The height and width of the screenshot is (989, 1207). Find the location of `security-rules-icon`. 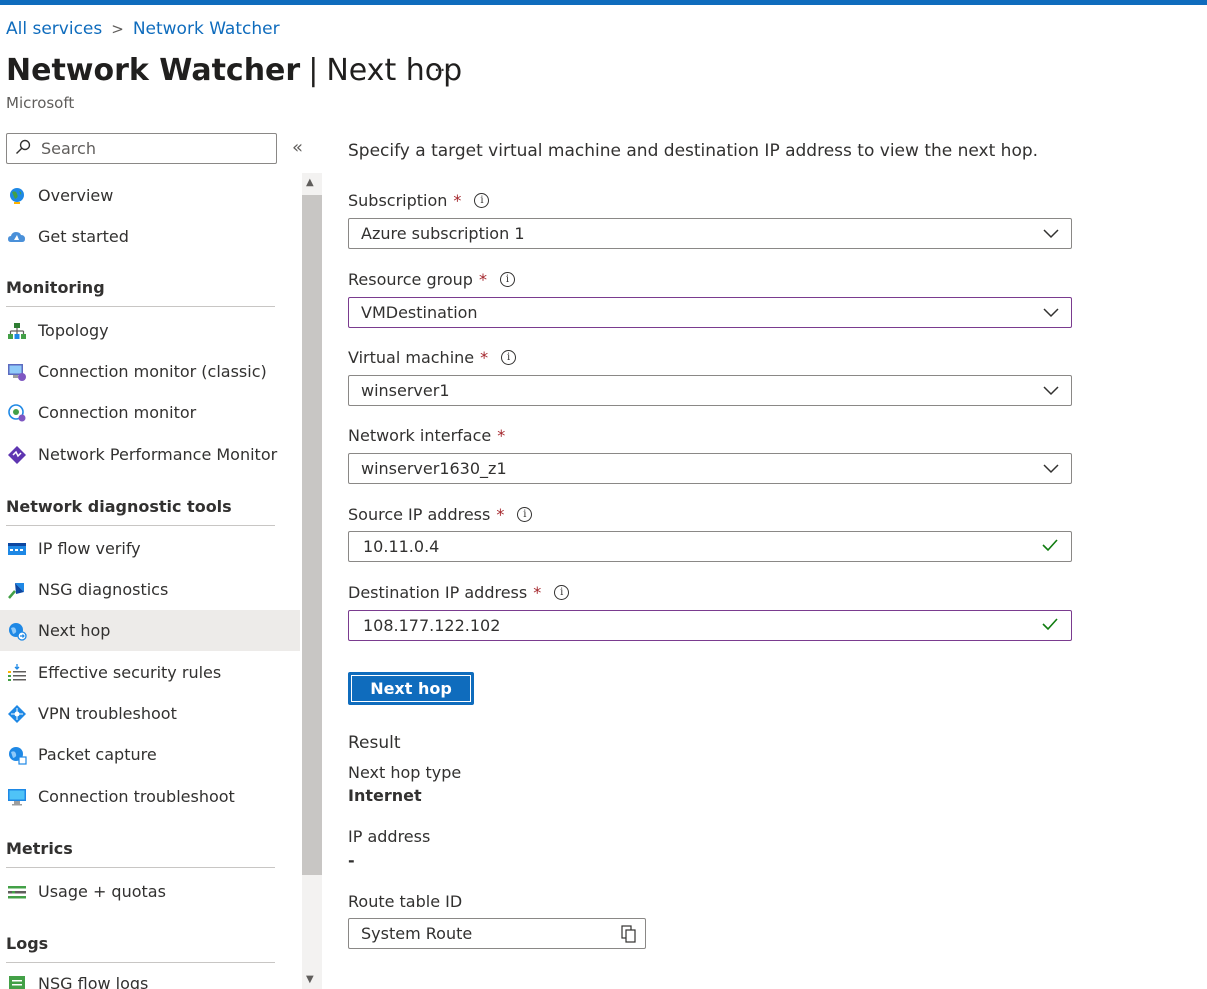

security-rules-icon is located at coordinates (17, 673).